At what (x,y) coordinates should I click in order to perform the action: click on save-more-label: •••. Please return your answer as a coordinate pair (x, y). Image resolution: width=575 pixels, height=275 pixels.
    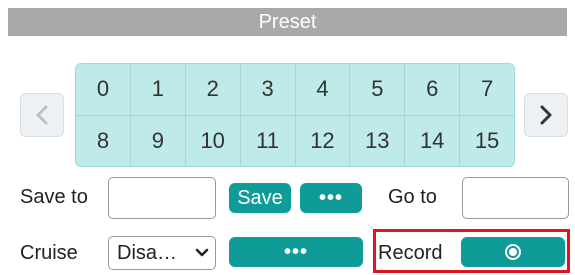
    Looking at the image, I should click on (330, 197).